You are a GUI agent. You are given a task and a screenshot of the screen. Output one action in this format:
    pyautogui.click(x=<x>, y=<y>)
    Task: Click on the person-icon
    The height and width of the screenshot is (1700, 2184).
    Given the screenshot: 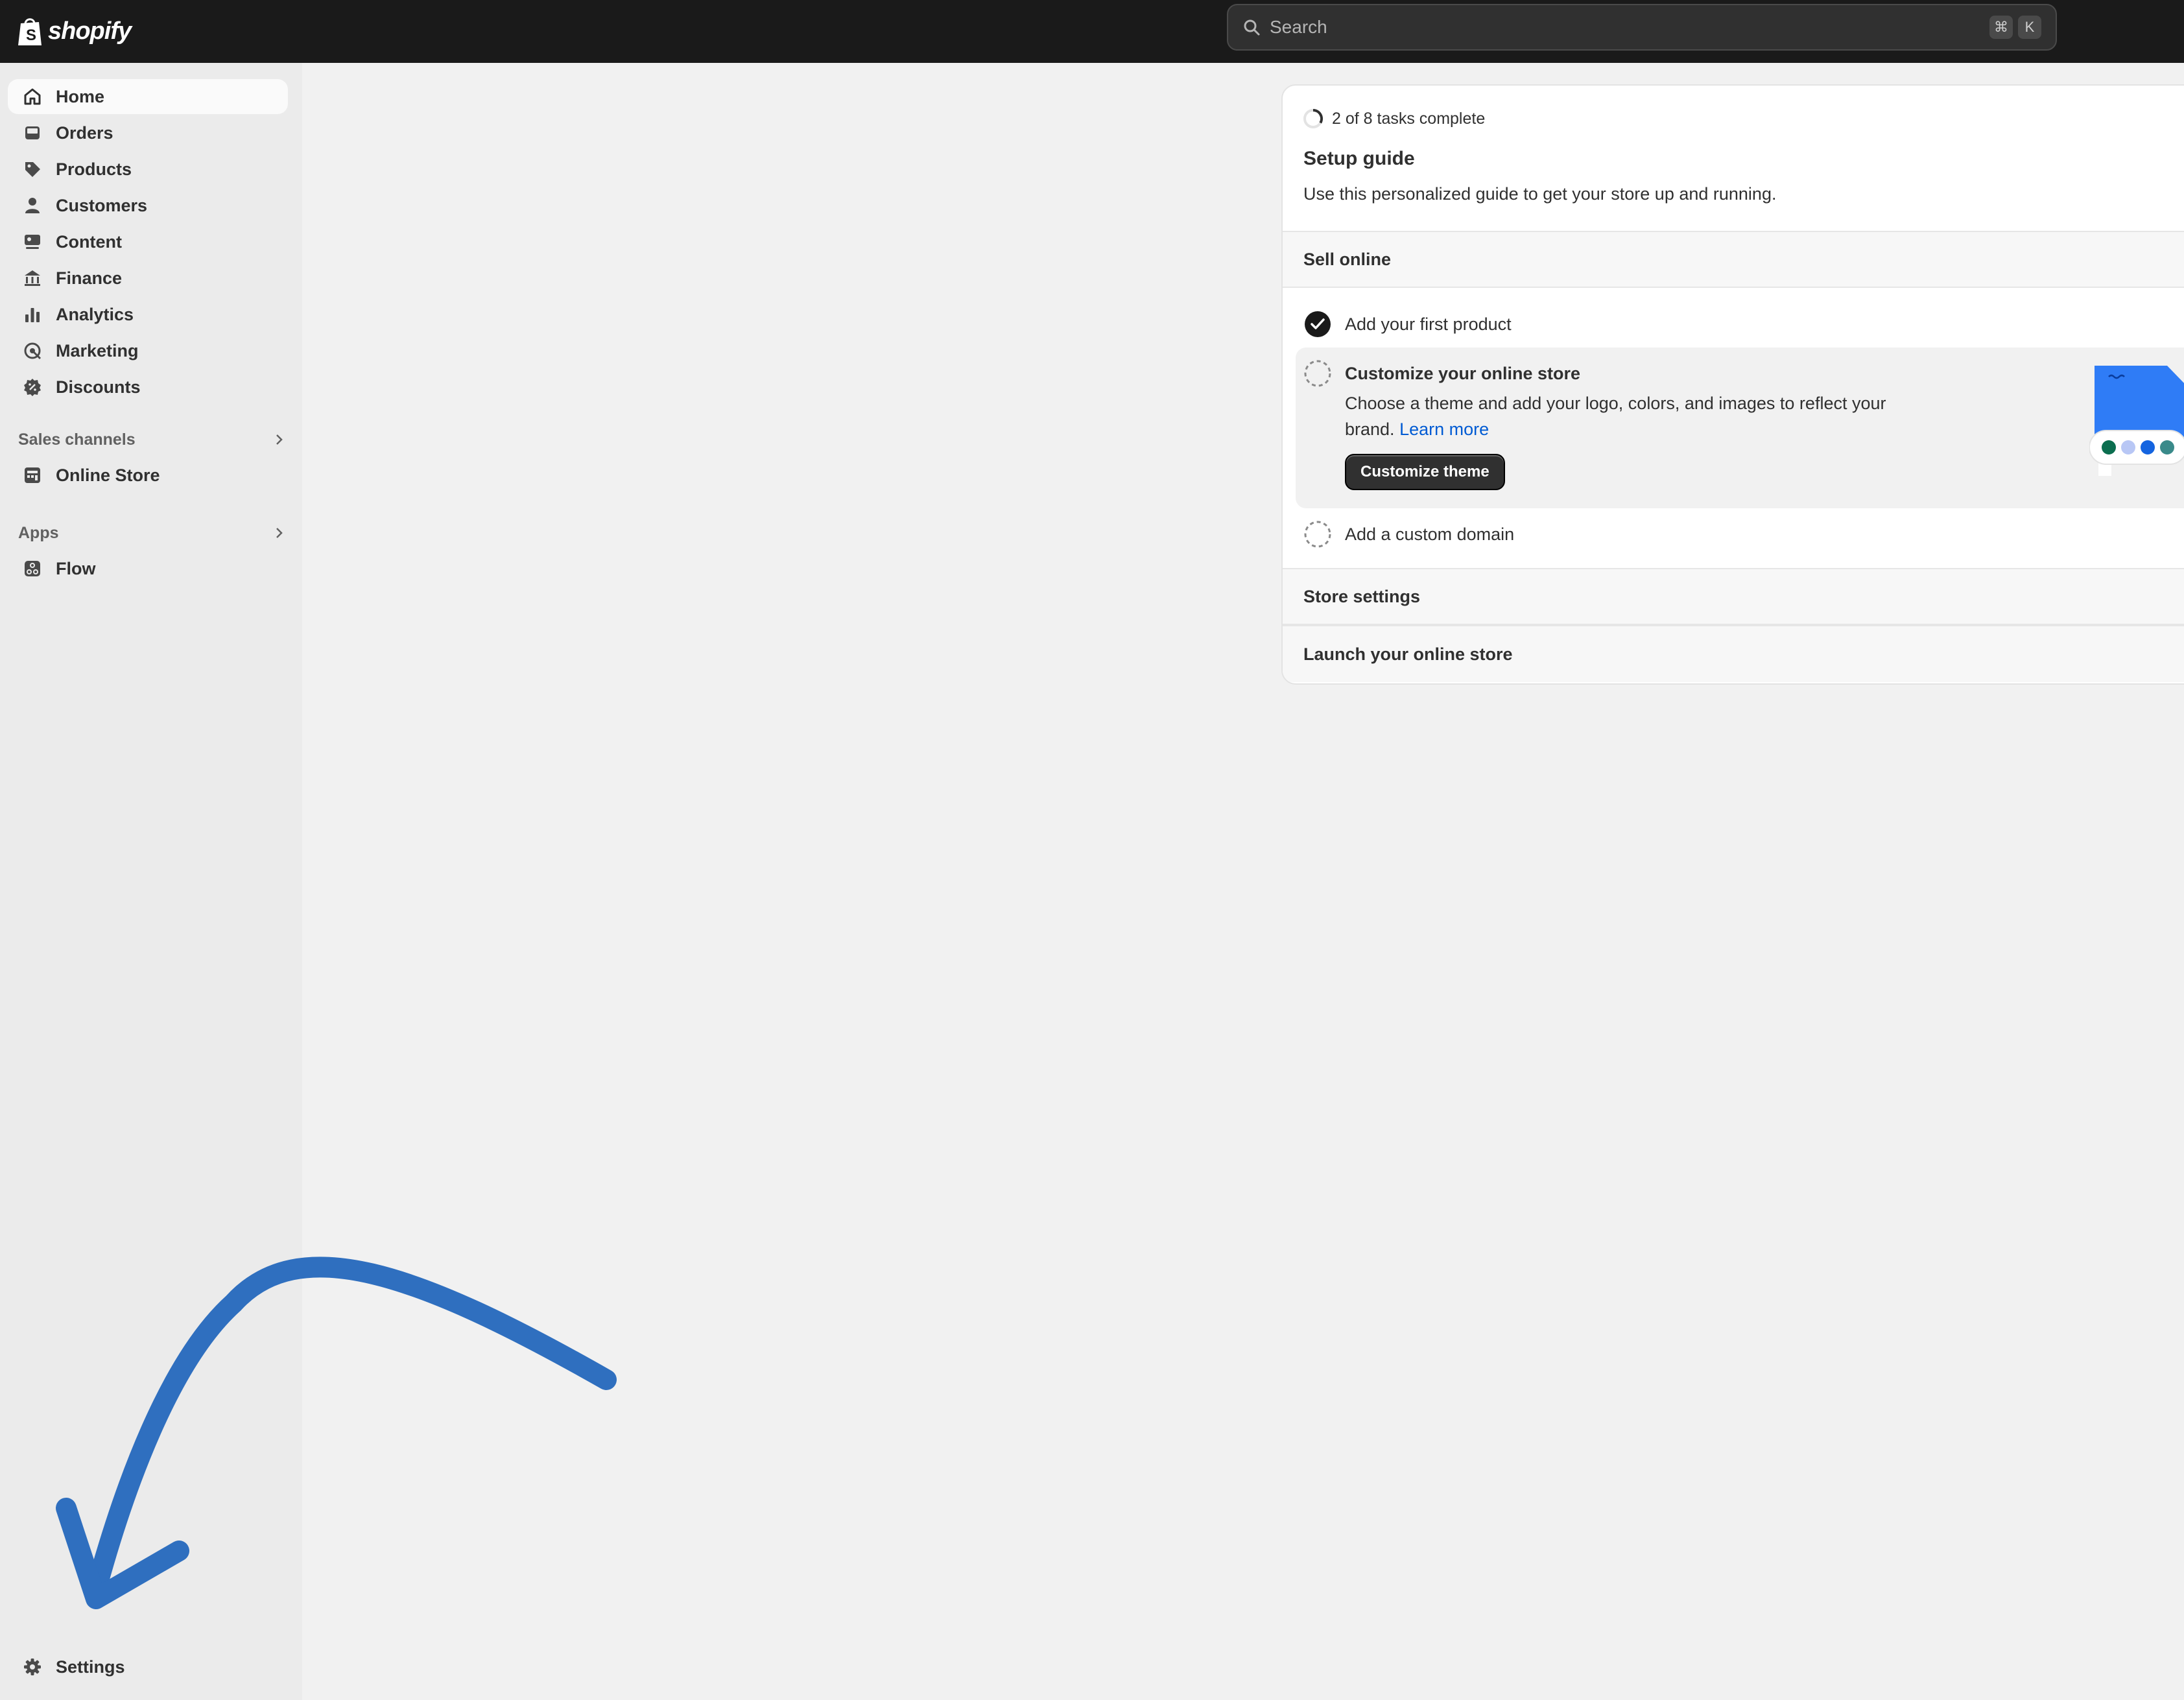 What is the action you would take?
    pyautogui.click(x=32, y=205)
    